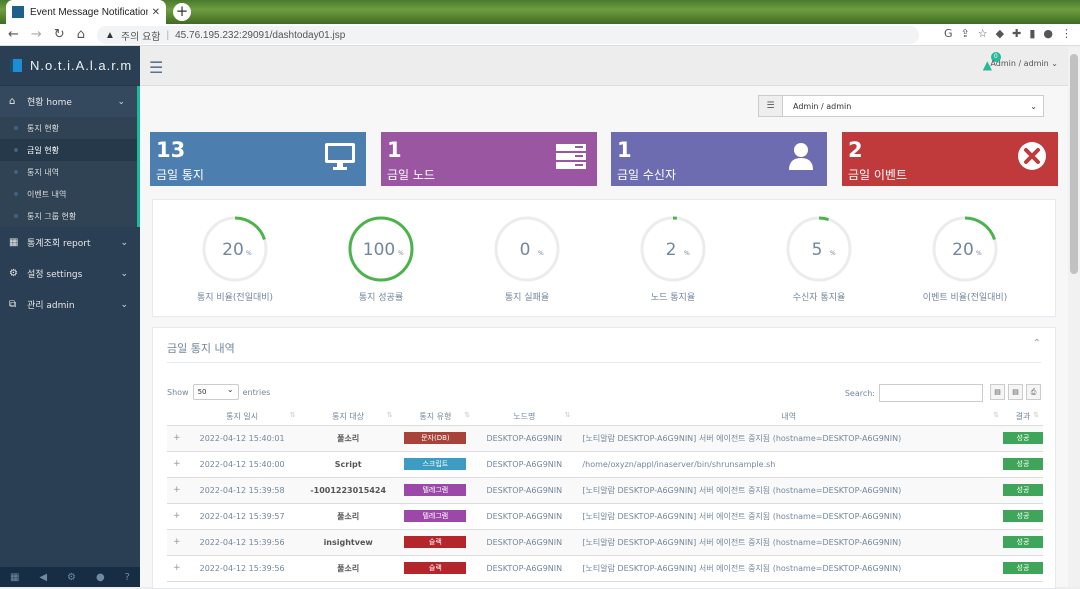 Image resolution: width=1080 pixels, height=589 pixels. What do you see at coordinates (242, 417) in the screenshot?
I see `column-header: 통지 일시 ⇅` at bounding box center [242, 417].